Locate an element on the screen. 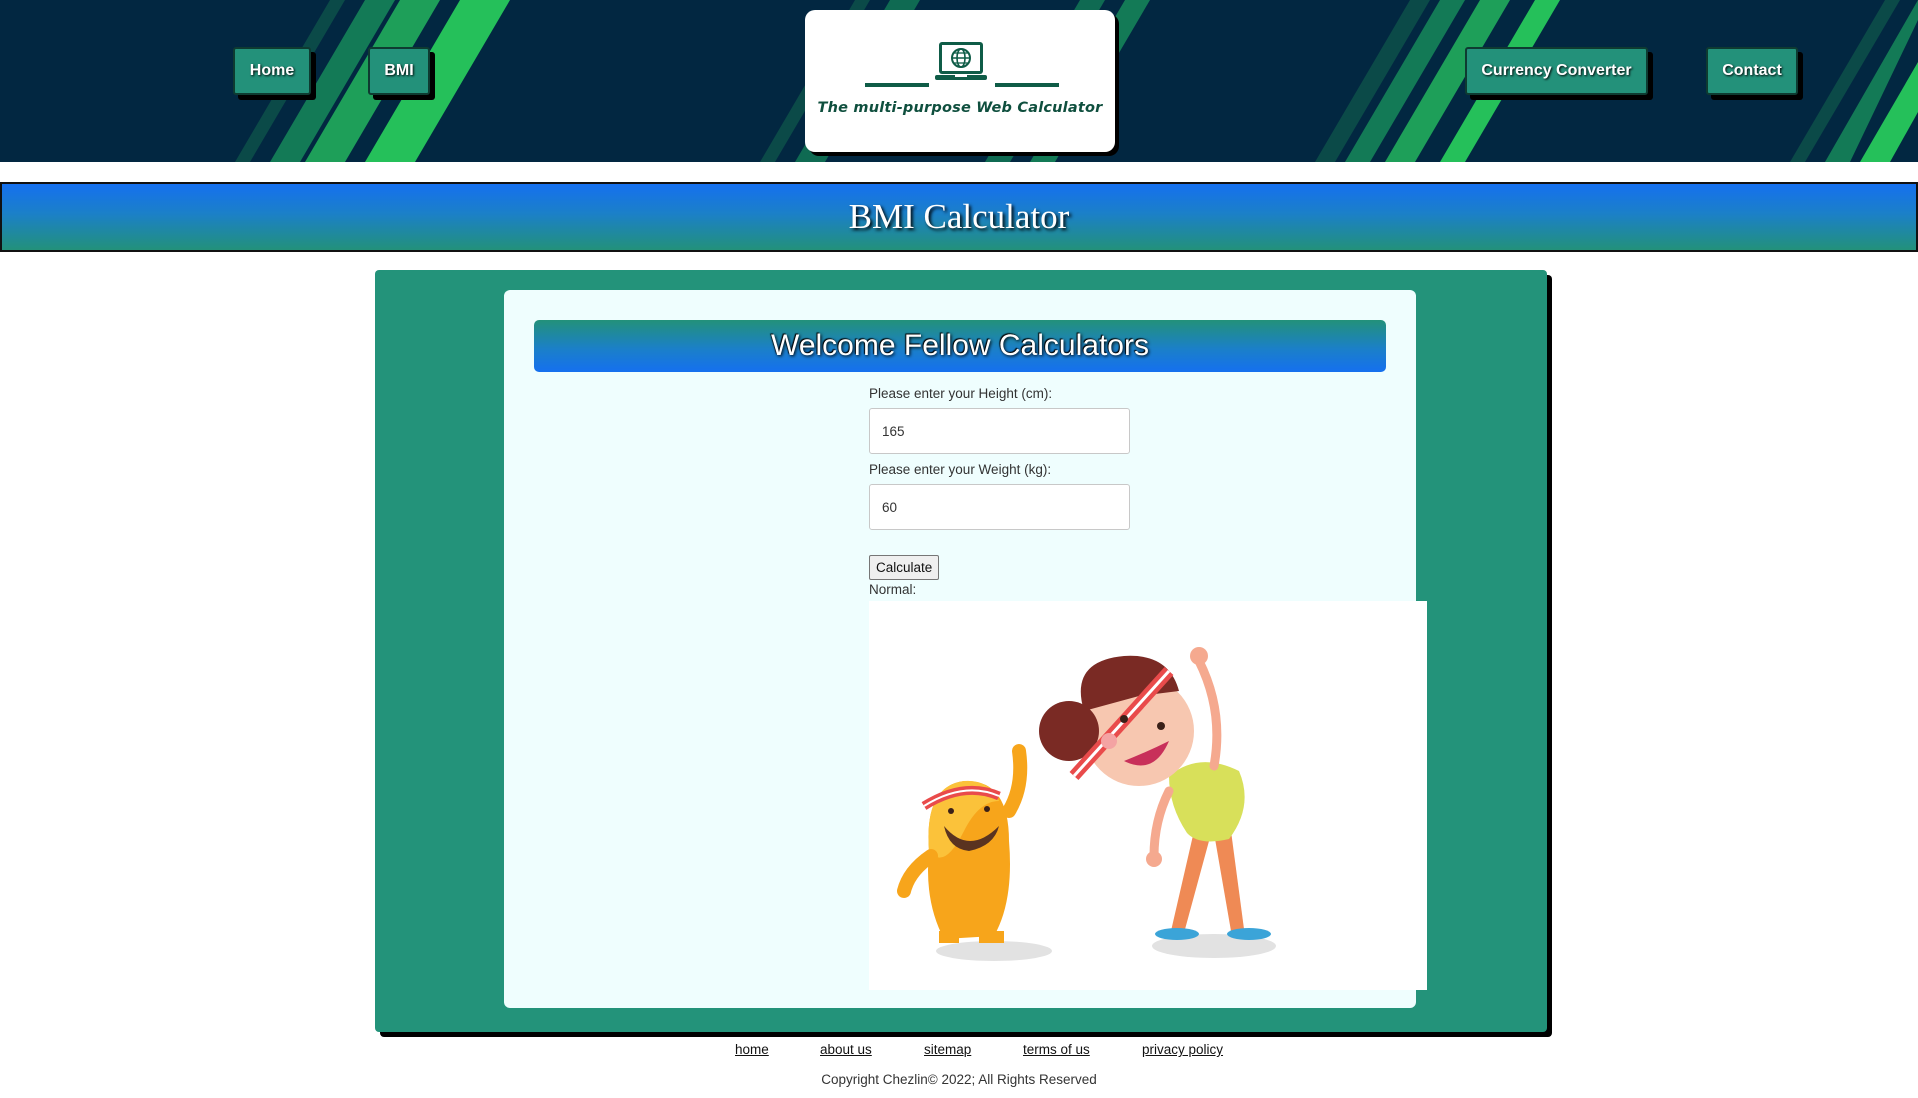 The width and height of the screenshot is (1918, 1098). logo-rule-right is located at coordinates (1027, 85).